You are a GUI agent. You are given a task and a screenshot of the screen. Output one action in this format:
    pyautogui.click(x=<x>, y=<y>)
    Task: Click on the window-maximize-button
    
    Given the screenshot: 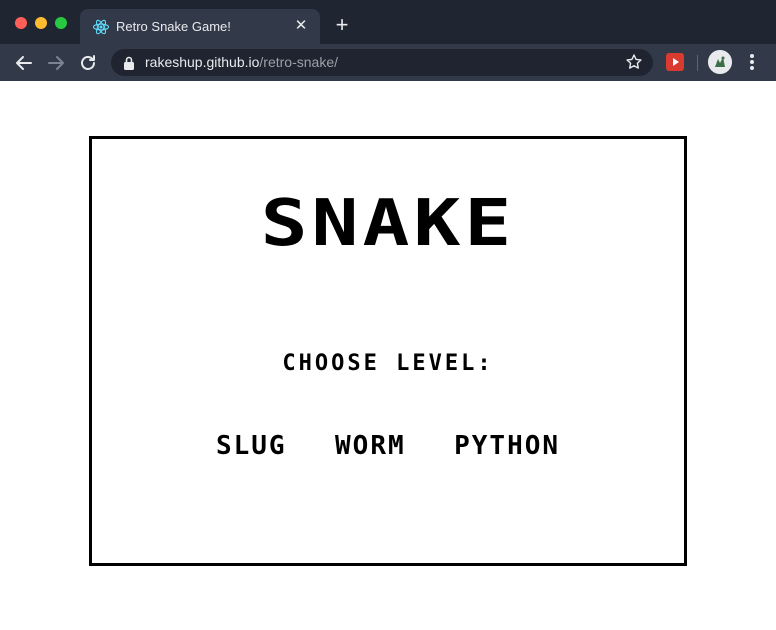 What is the action you would take?
    pyautogui.click(x=61, y=23)
    